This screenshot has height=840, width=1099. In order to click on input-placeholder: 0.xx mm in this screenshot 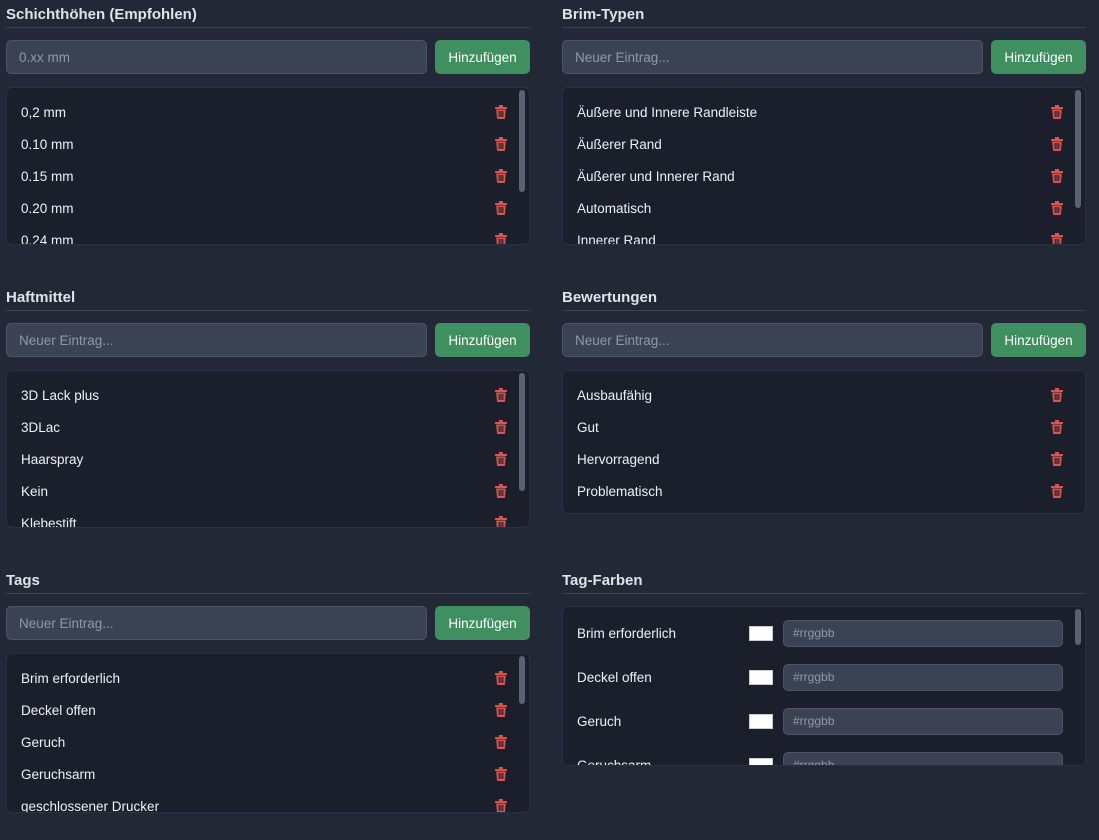, I will do `click(45, 57)`.